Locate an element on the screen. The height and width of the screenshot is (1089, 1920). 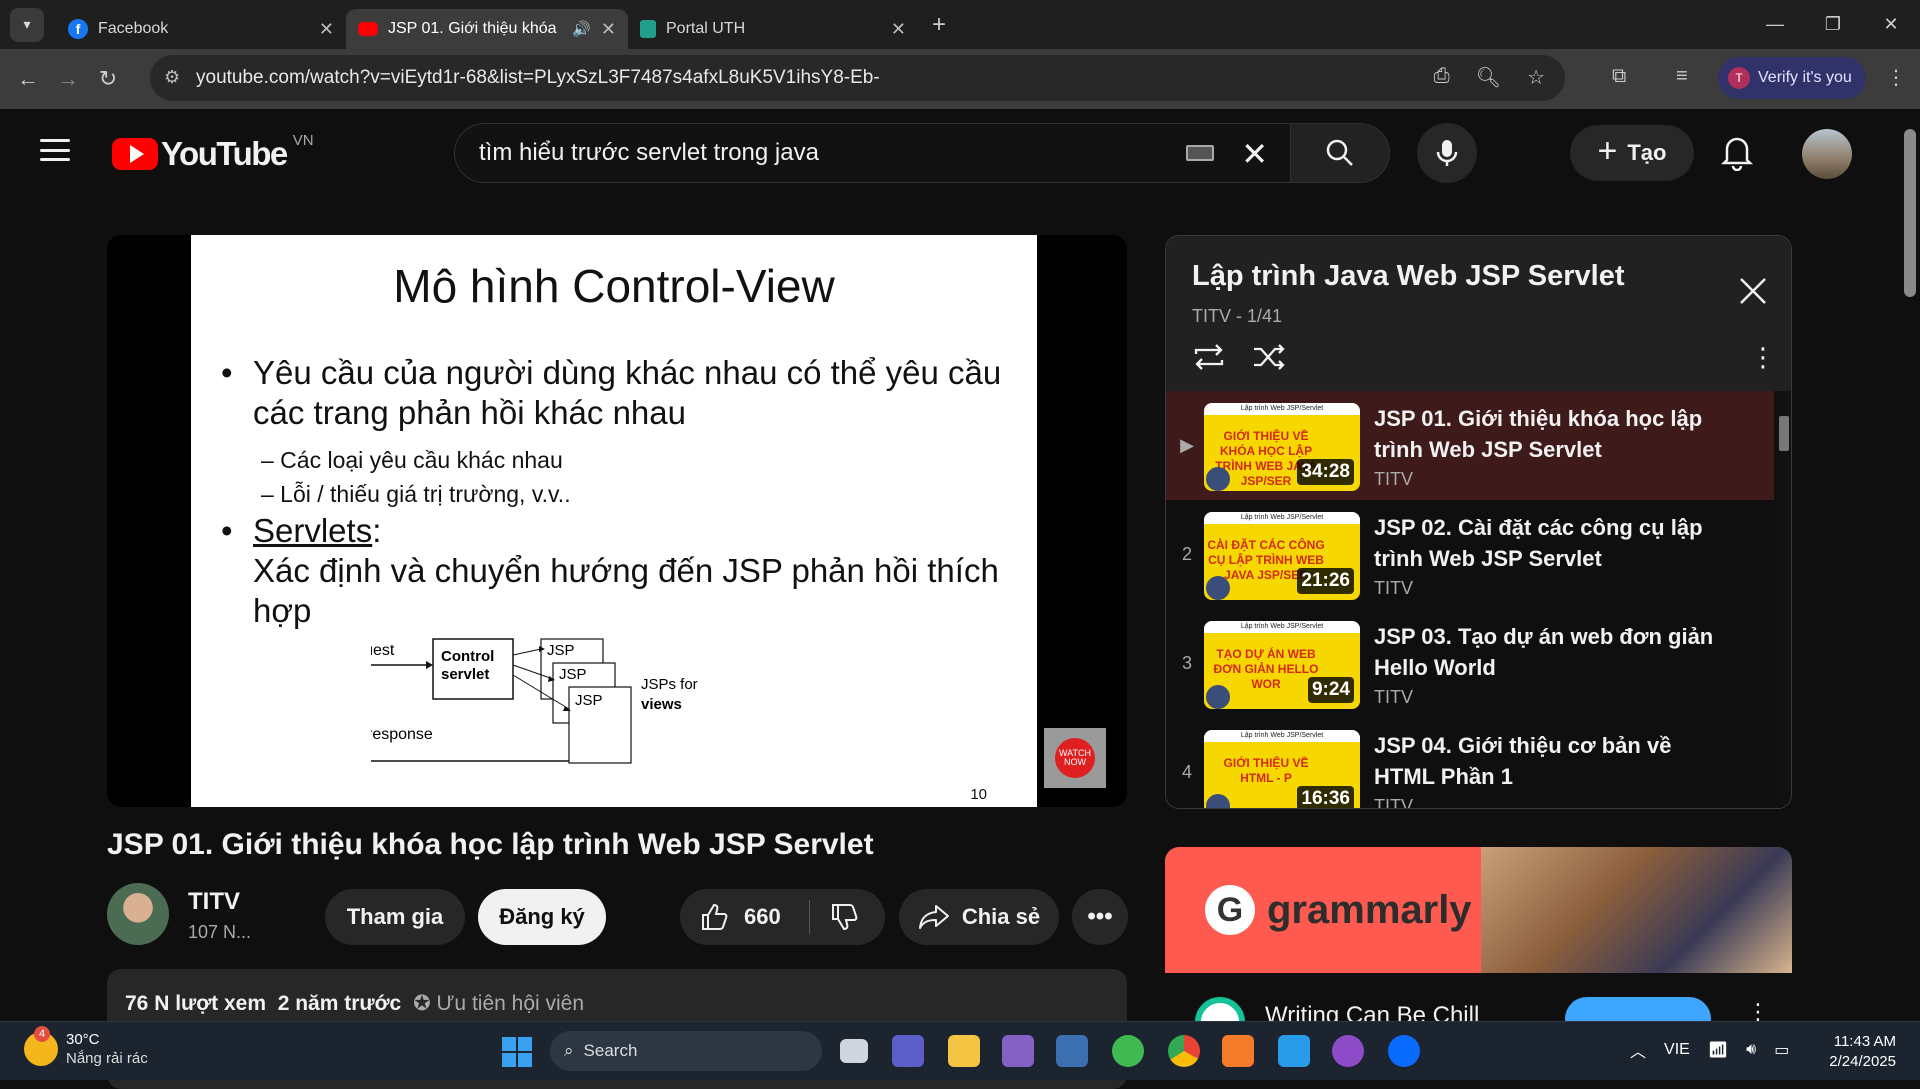
voice-search-button is located at coordinates (1447, 153).